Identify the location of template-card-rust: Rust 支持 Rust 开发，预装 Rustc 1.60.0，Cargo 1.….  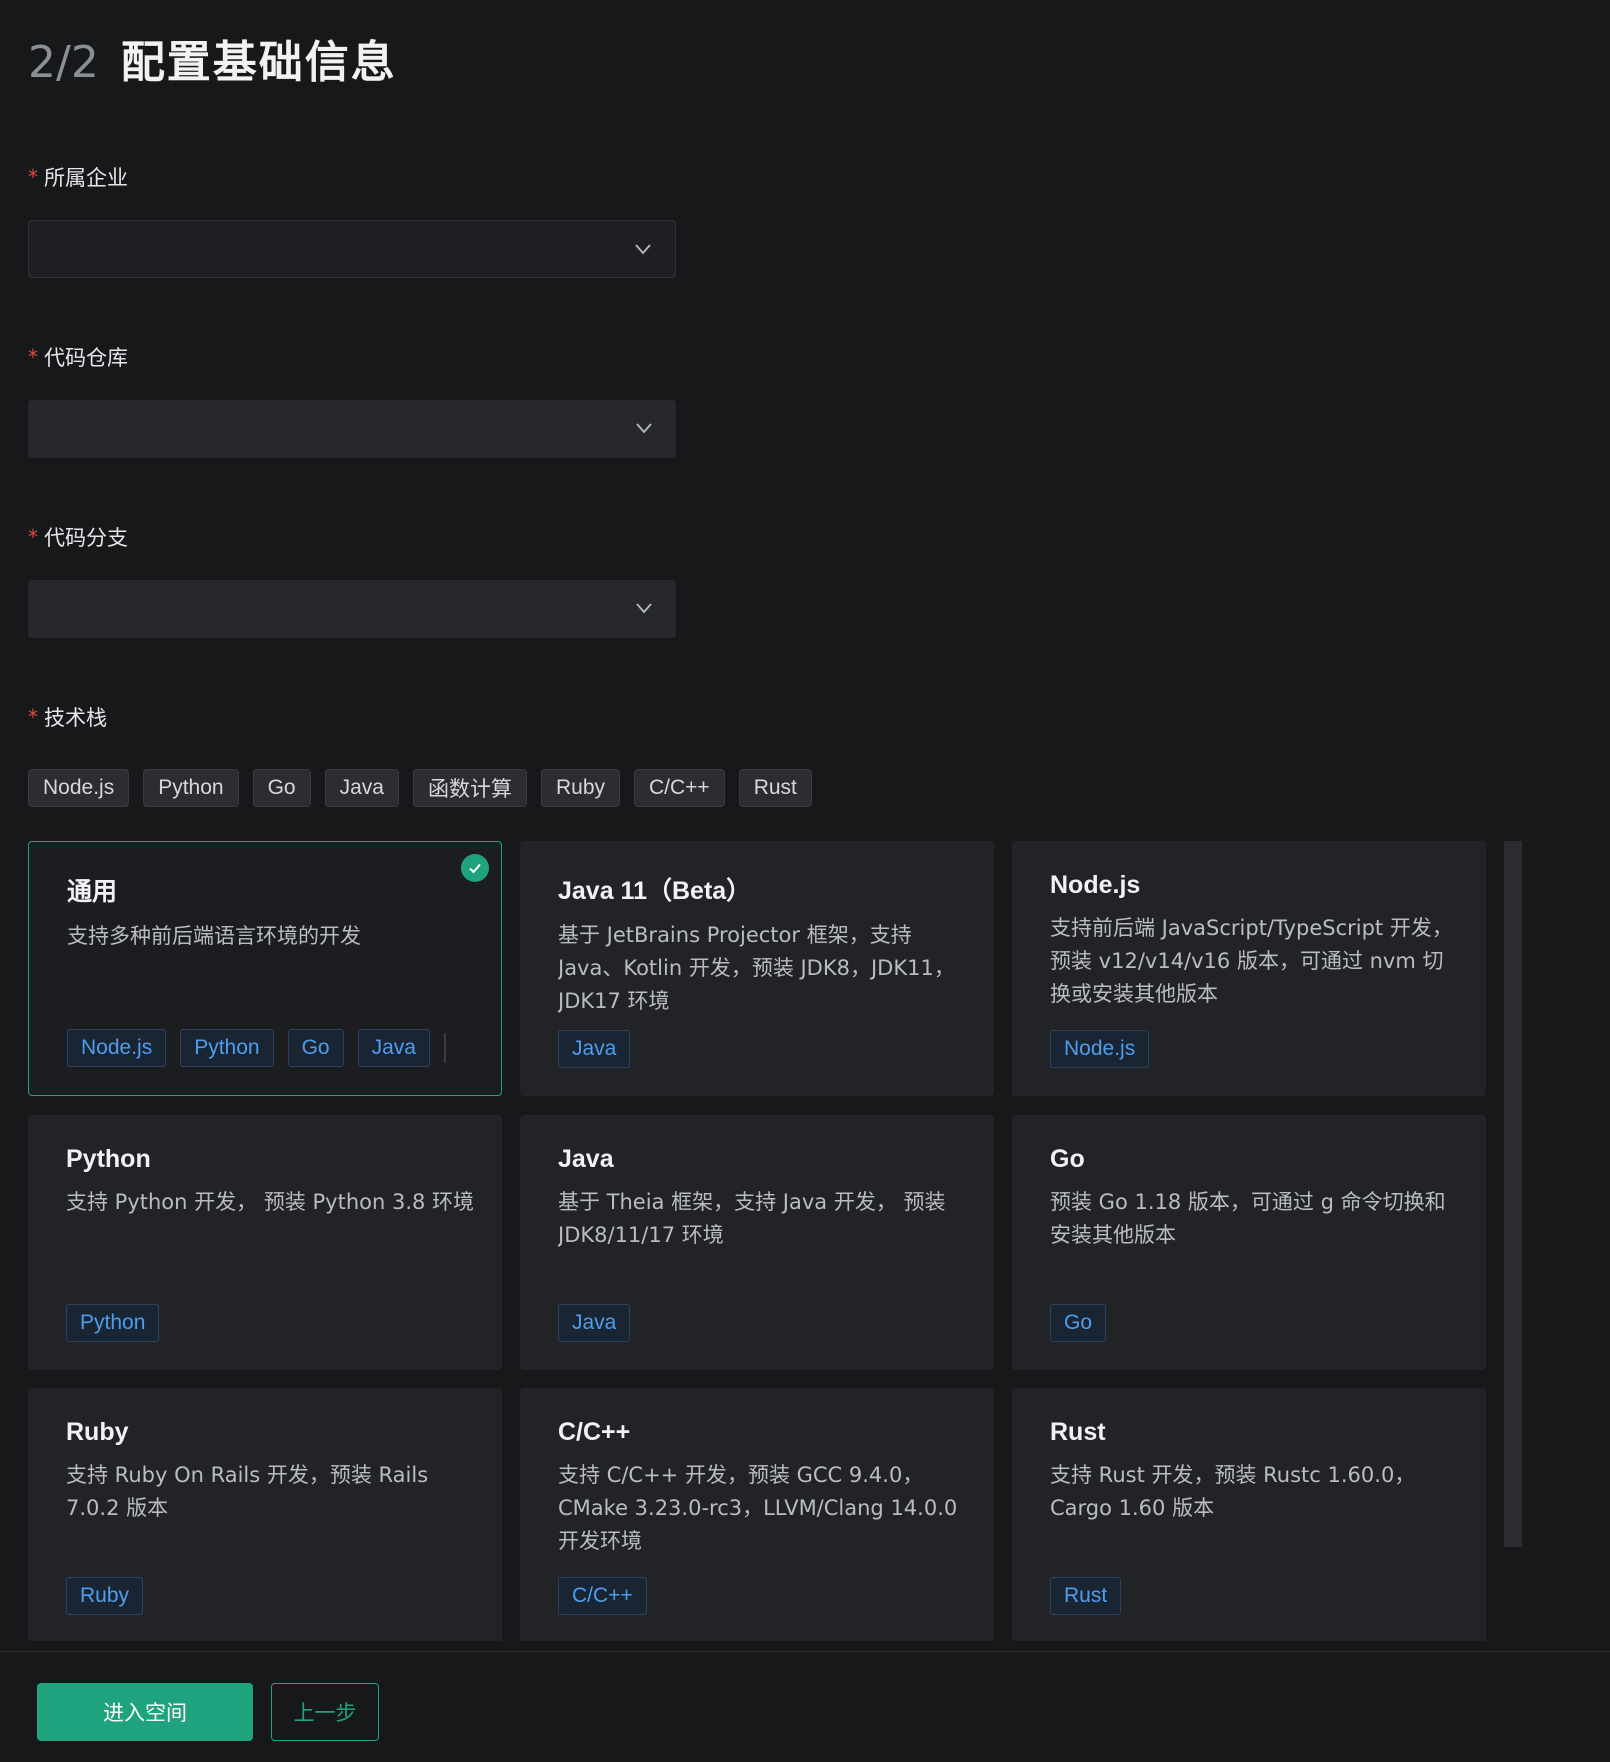
(1249, 1514).